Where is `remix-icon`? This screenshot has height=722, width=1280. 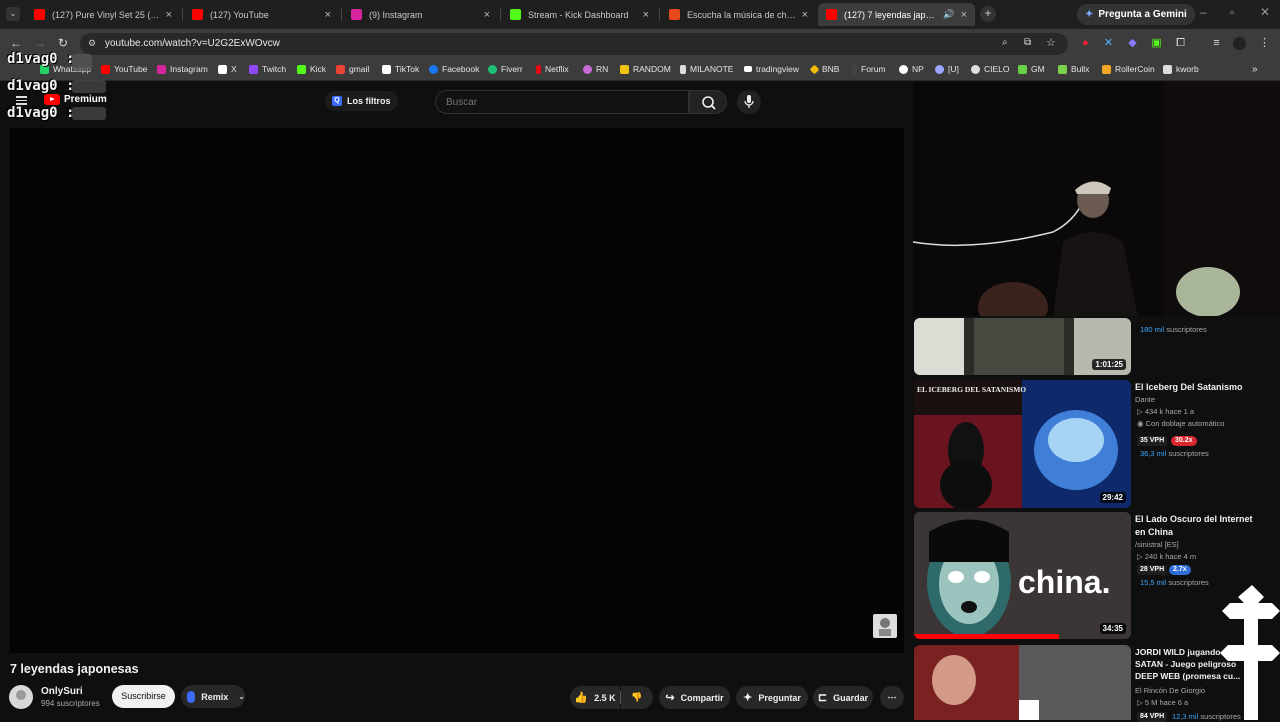 remix-icon is located at coordinates (191, 696).